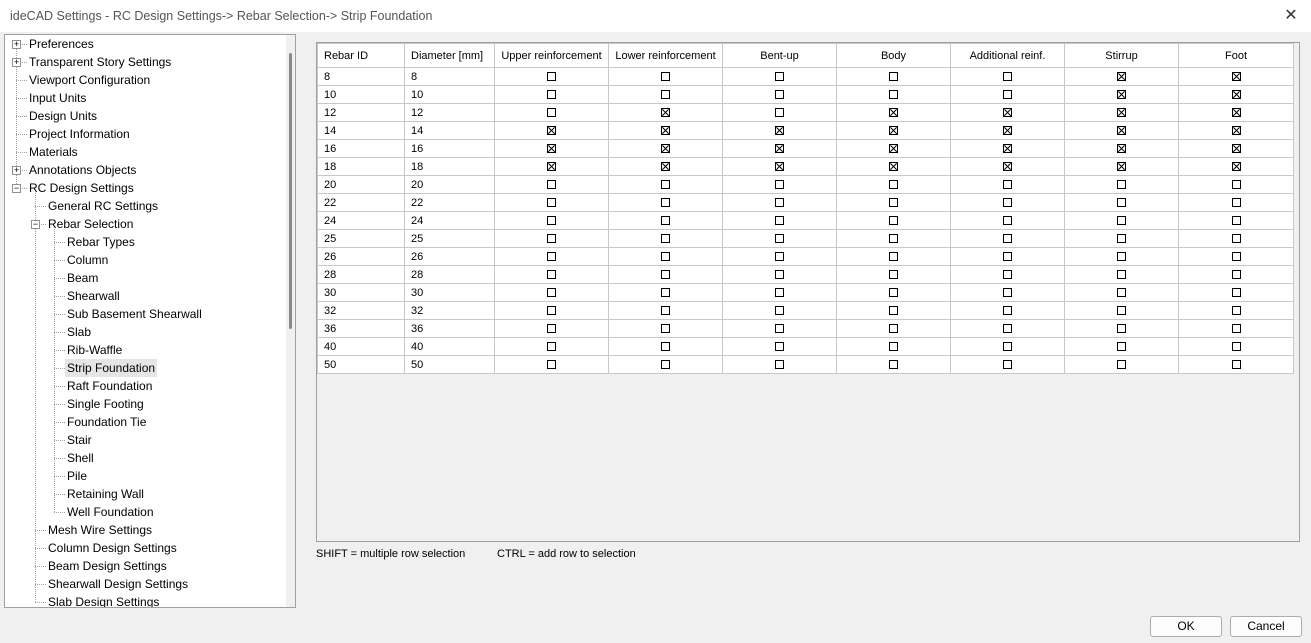 Image resolution: width=1311 pixels, height=643 pixels. I want to click on diameter-cell: 26, so click(449, 256).